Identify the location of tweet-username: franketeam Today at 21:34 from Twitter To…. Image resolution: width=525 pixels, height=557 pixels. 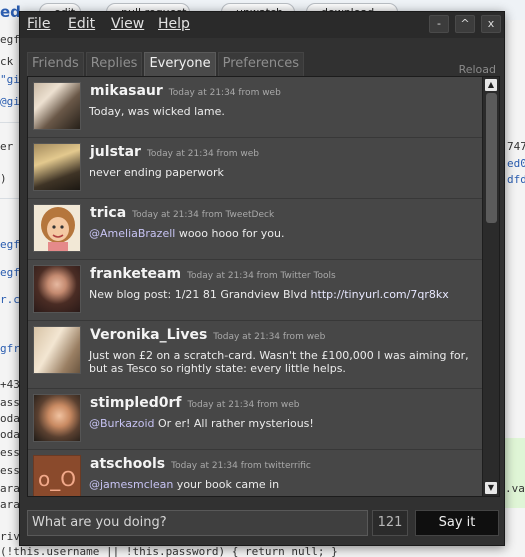
(213, 274).